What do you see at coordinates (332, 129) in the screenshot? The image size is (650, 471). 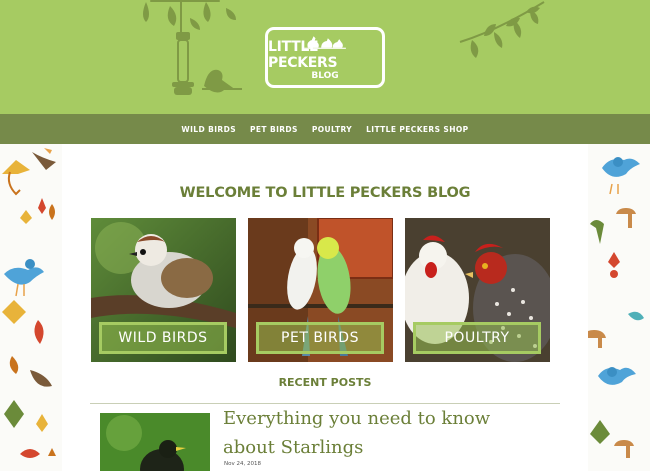 I see `nav-item-poultry: POULTRY` at bounding box center [332, 129].